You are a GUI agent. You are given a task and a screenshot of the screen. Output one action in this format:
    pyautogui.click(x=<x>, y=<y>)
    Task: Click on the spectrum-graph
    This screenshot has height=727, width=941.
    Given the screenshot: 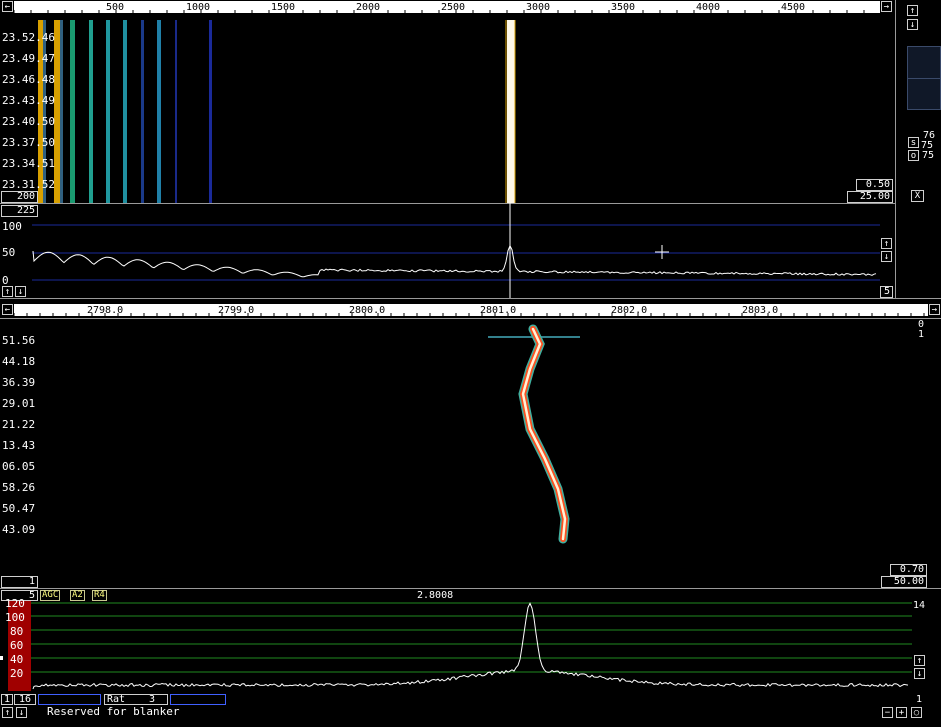 What is the action you would take?
    pyautogui.click(x=447, y=250)
    